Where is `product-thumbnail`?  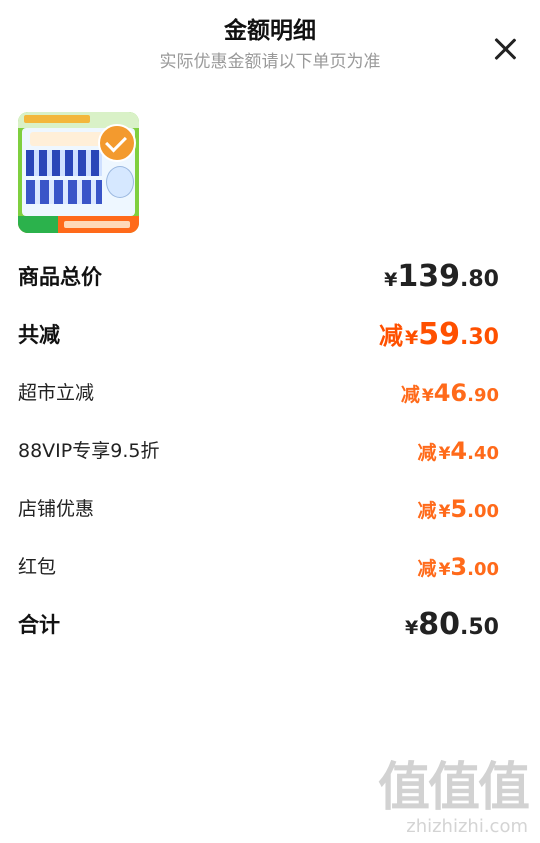 product-thumbnail is located at coordinates (78, 172).